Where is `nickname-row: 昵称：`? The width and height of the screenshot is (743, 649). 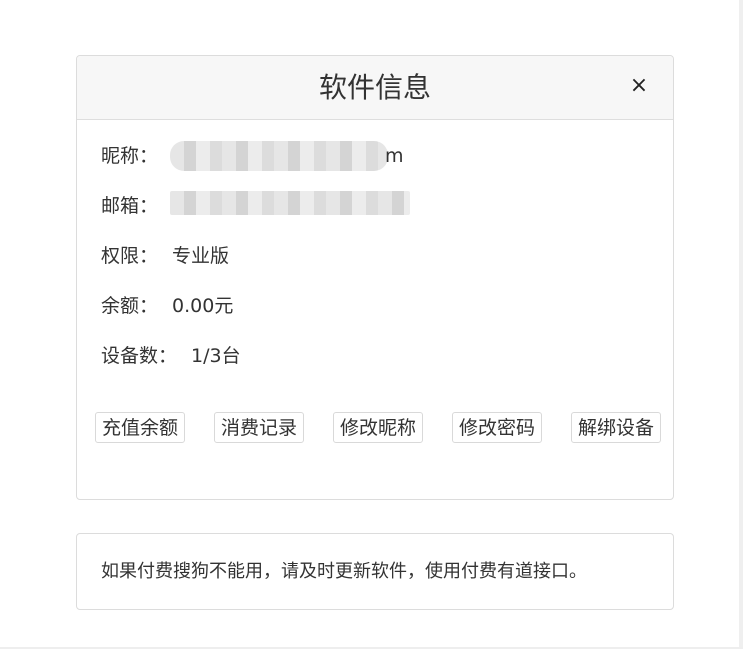
nickname-row: 昵称： is located at coordinates (129, 156).